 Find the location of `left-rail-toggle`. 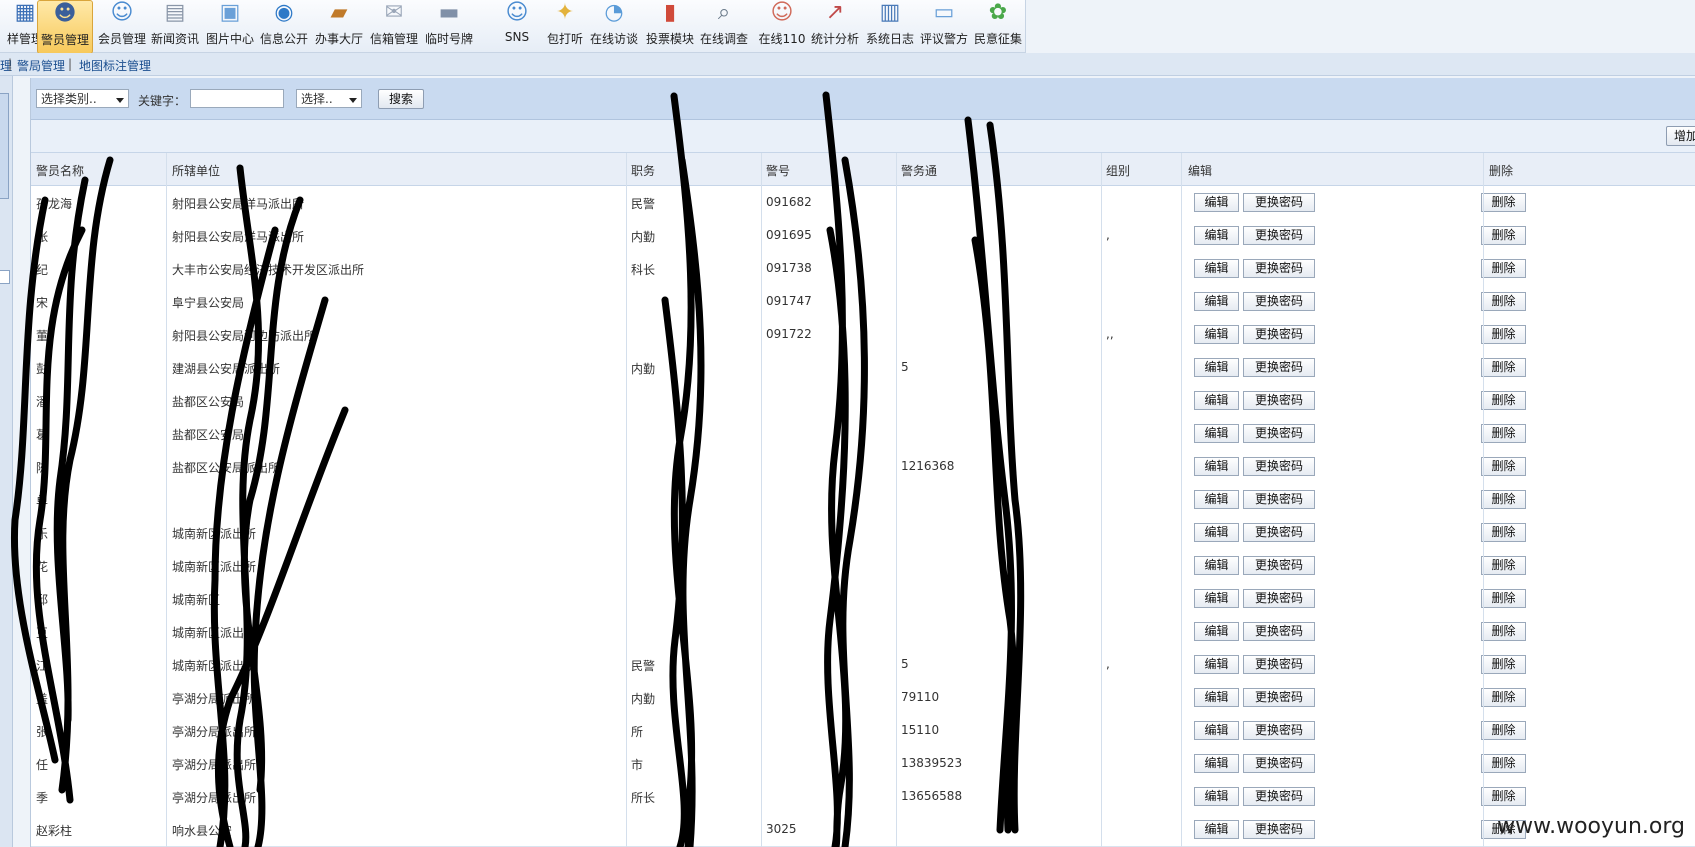

left-rail-toggle is located at coordinates (5, 277).